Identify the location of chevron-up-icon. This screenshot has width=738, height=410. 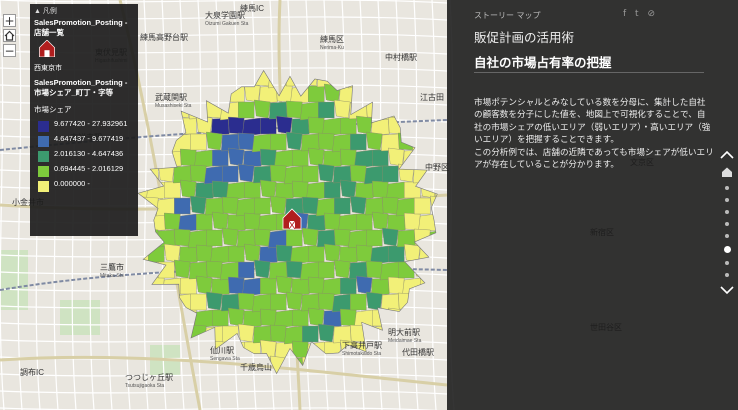
(727, 155).